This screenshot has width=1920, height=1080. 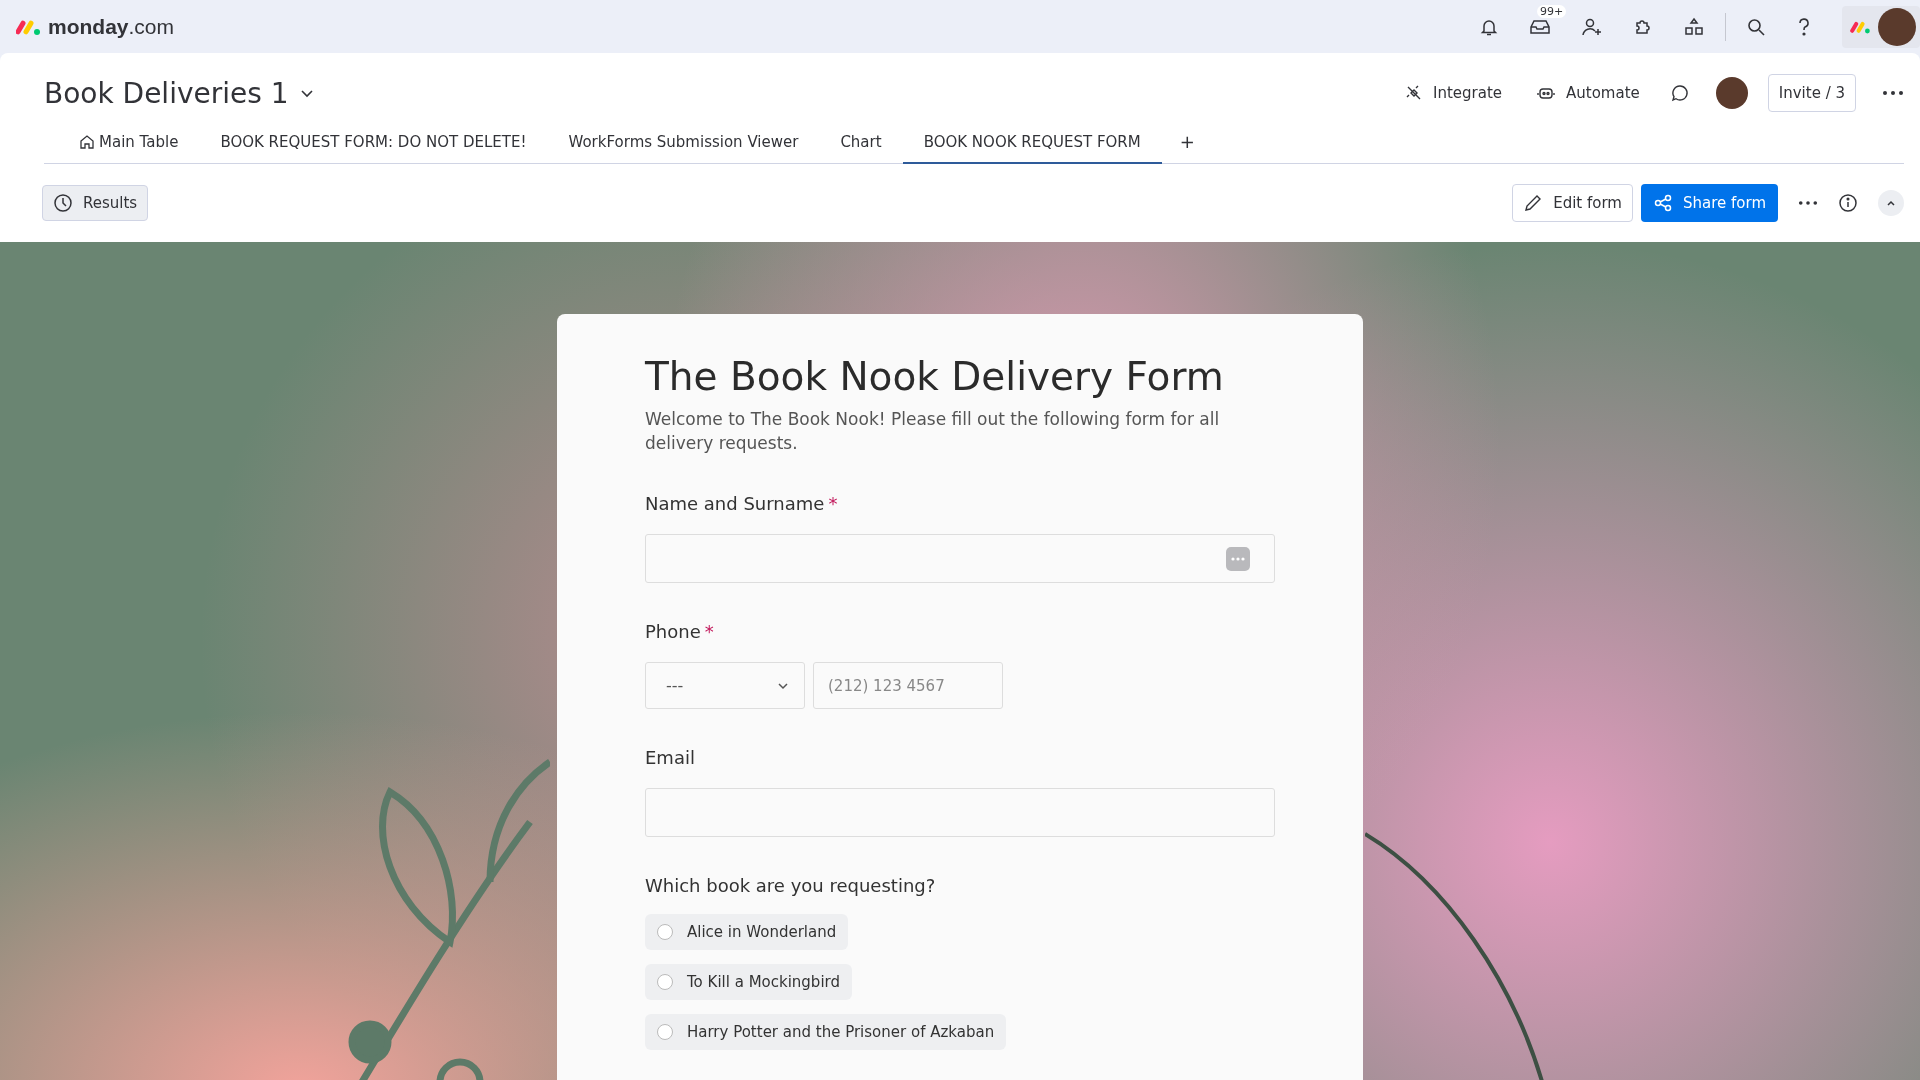 What do you see at coordinates (95, 203) in the screenshot?
I see `results-button: Results` at bounding box center [95, 203].